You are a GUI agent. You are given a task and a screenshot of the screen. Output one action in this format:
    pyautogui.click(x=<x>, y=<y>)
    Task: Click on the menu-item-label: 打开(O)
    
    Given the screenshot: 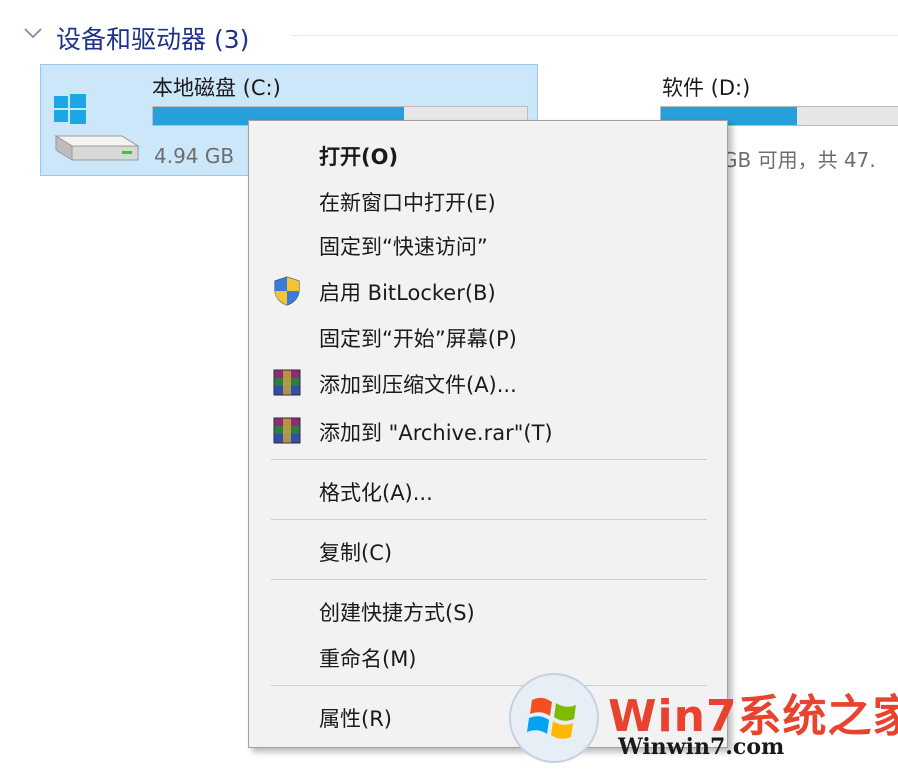 What is the action you would take?
    pyautogui.click(x=359, y=157)
    